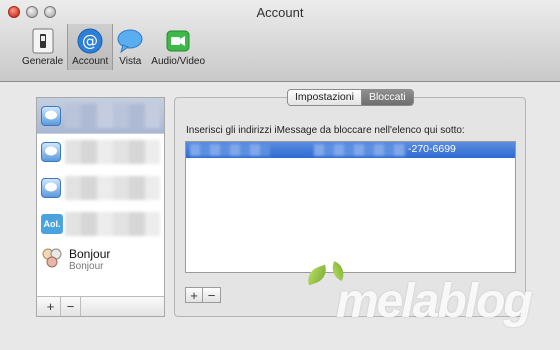 This screenshot has width=560, height=350. Describe the element at coordinates (386, 97) in the screenshot. I see `tab-bloccati: Bloccati` at that location.